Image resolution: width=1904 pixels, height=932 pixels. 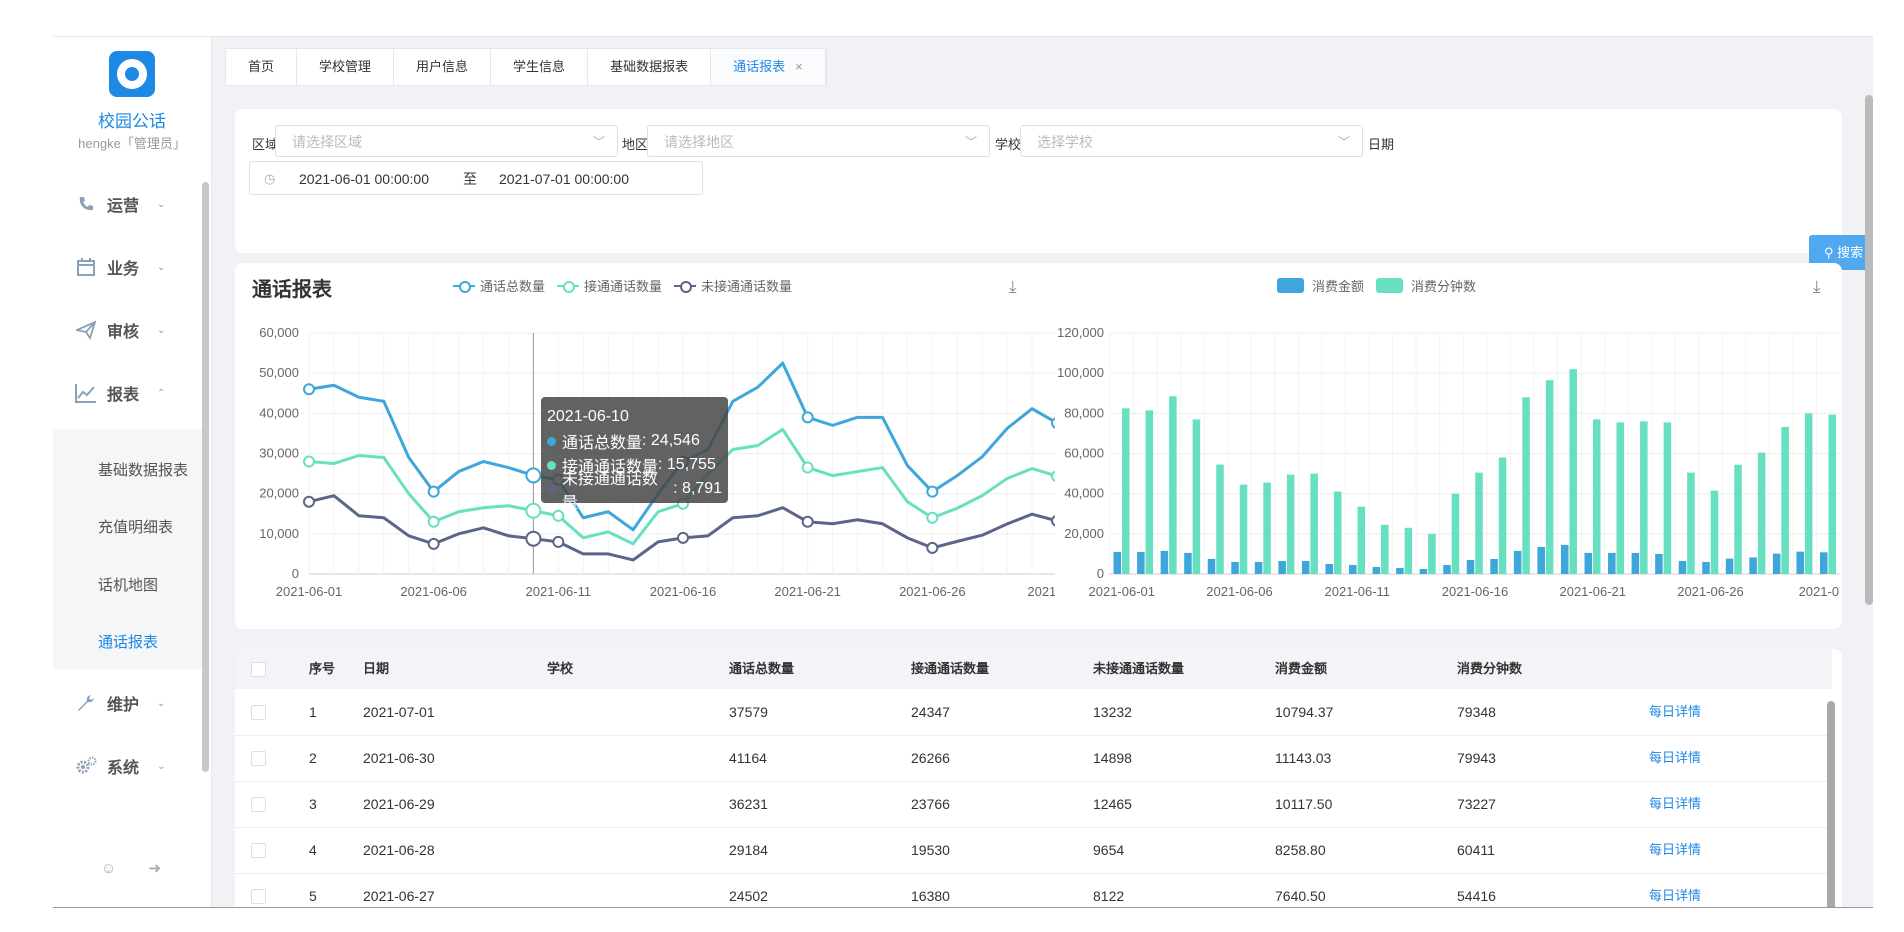 What do you see at coordinates (1191, 141) in the screenshot?
I see `school-select: 选择学校 ﹀` at bounding box center [1191, 141].